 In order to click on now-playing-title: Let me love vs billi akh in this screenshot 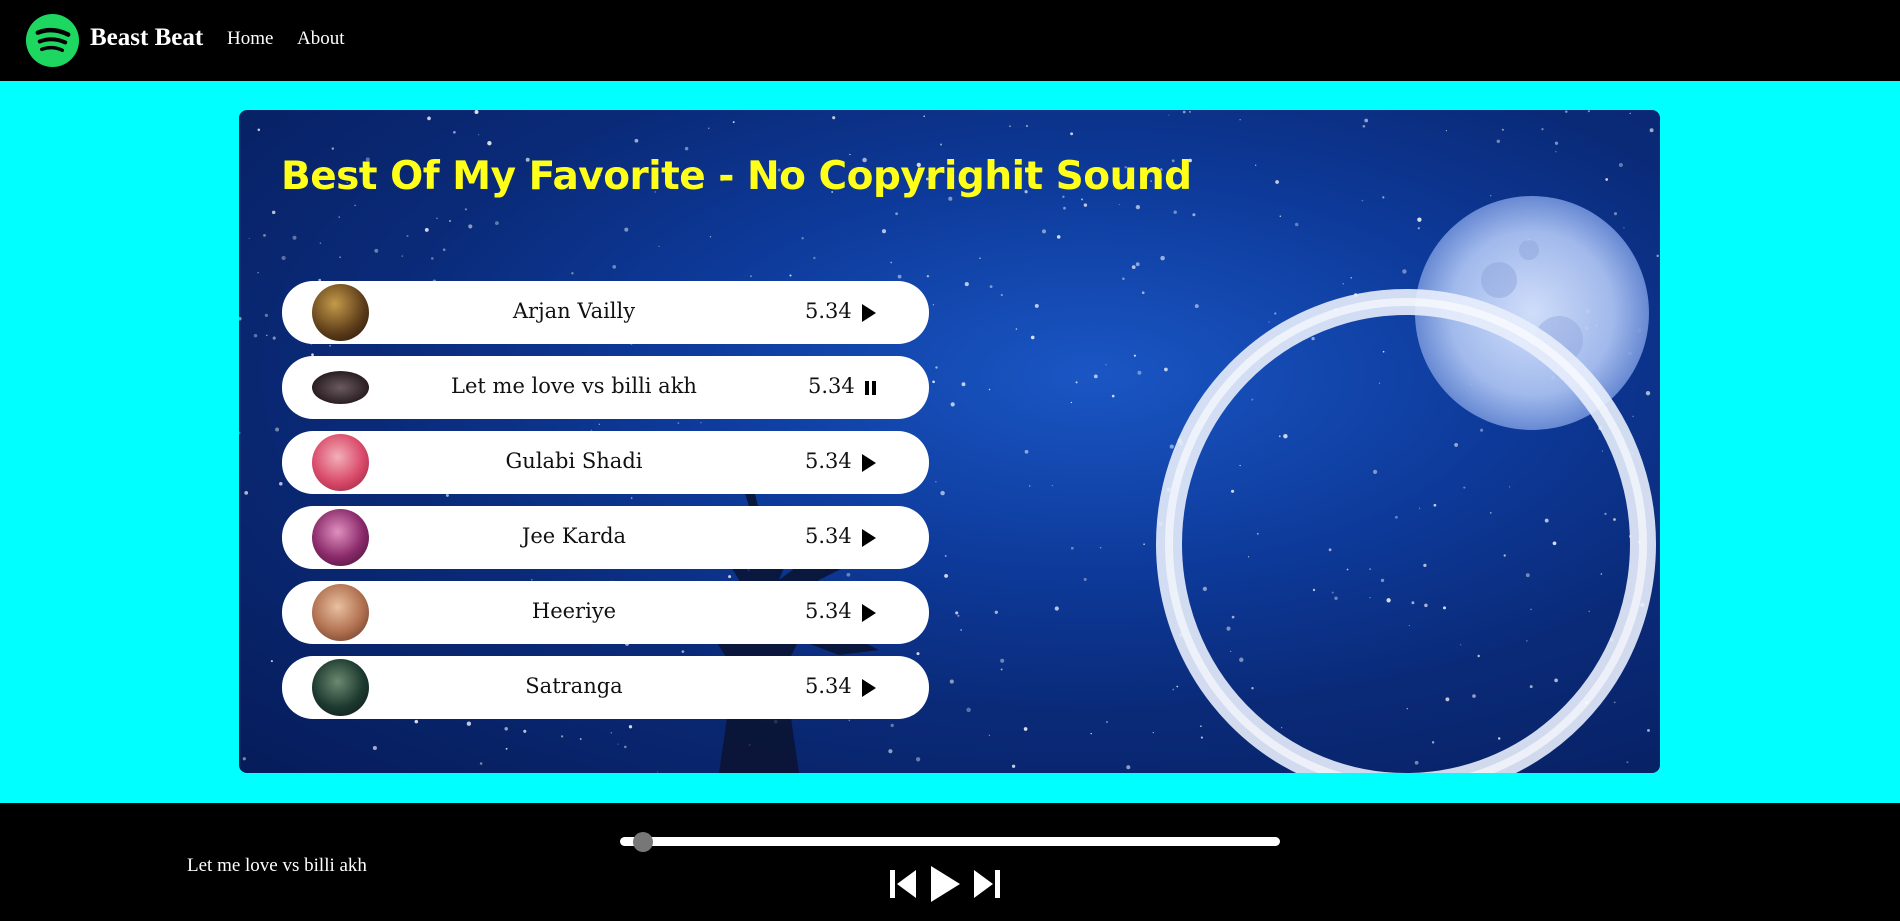, I will do `click(277, 865)`.